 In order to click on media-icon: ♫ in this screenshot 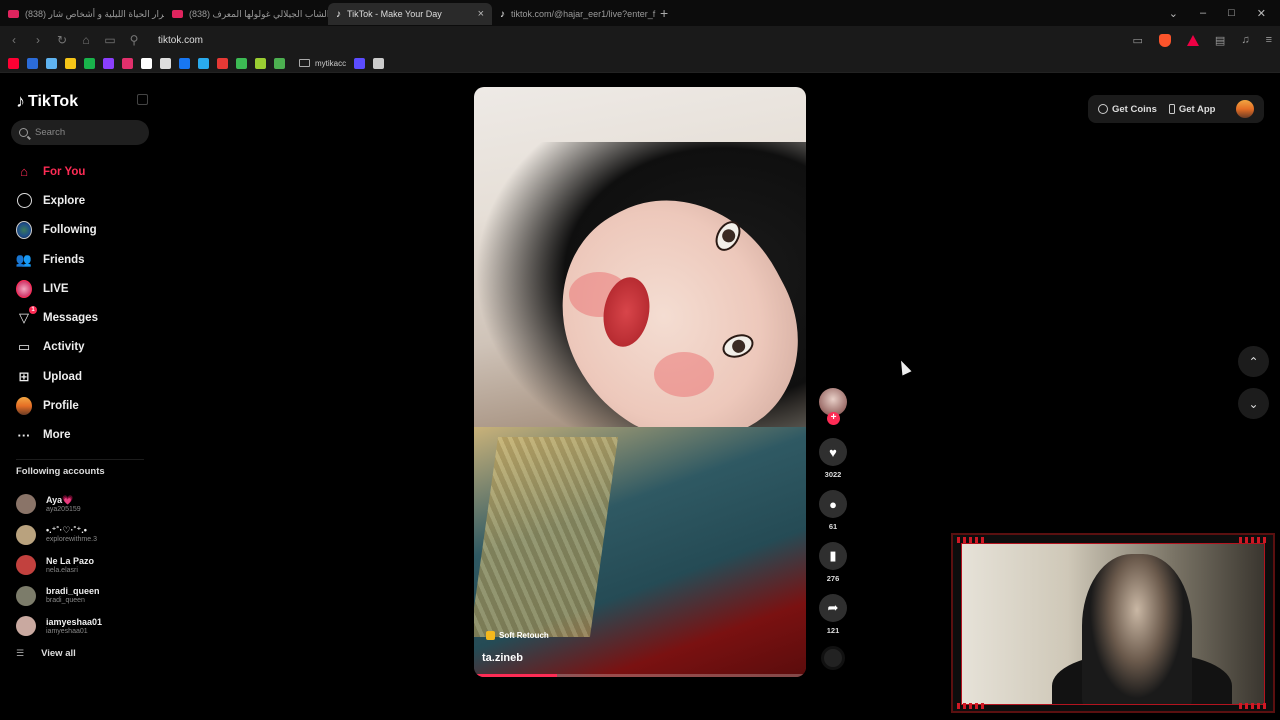, I will do `click(1245, 40)`.